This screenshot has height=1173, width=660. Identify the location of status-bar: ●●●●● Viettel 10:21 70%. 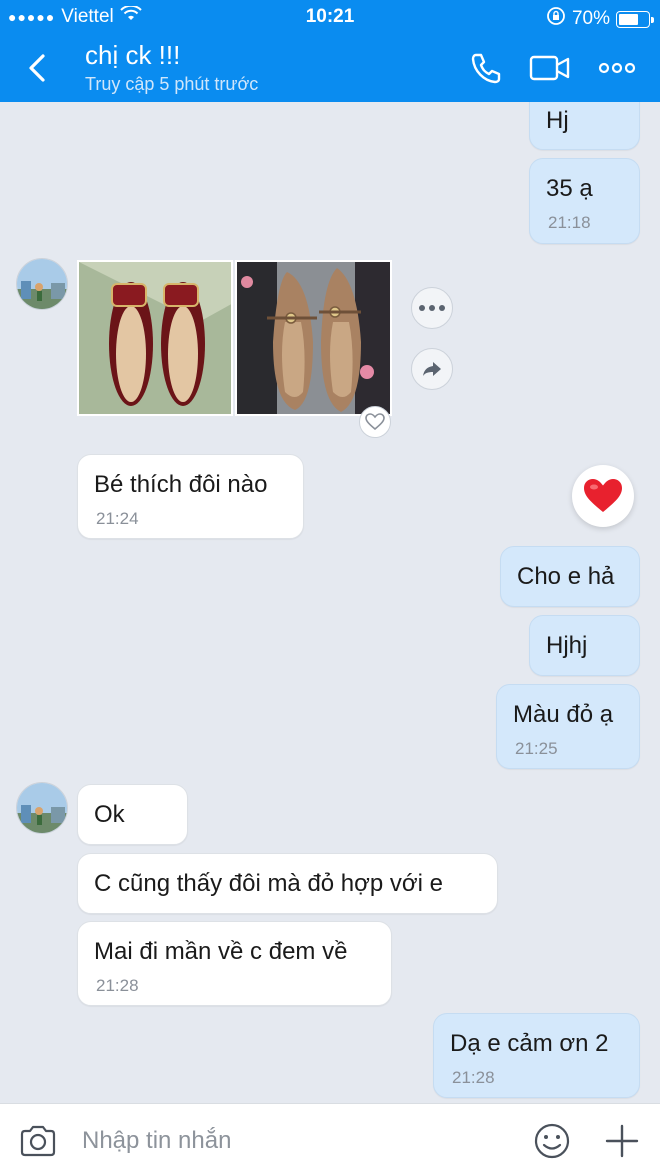
(330, 17).